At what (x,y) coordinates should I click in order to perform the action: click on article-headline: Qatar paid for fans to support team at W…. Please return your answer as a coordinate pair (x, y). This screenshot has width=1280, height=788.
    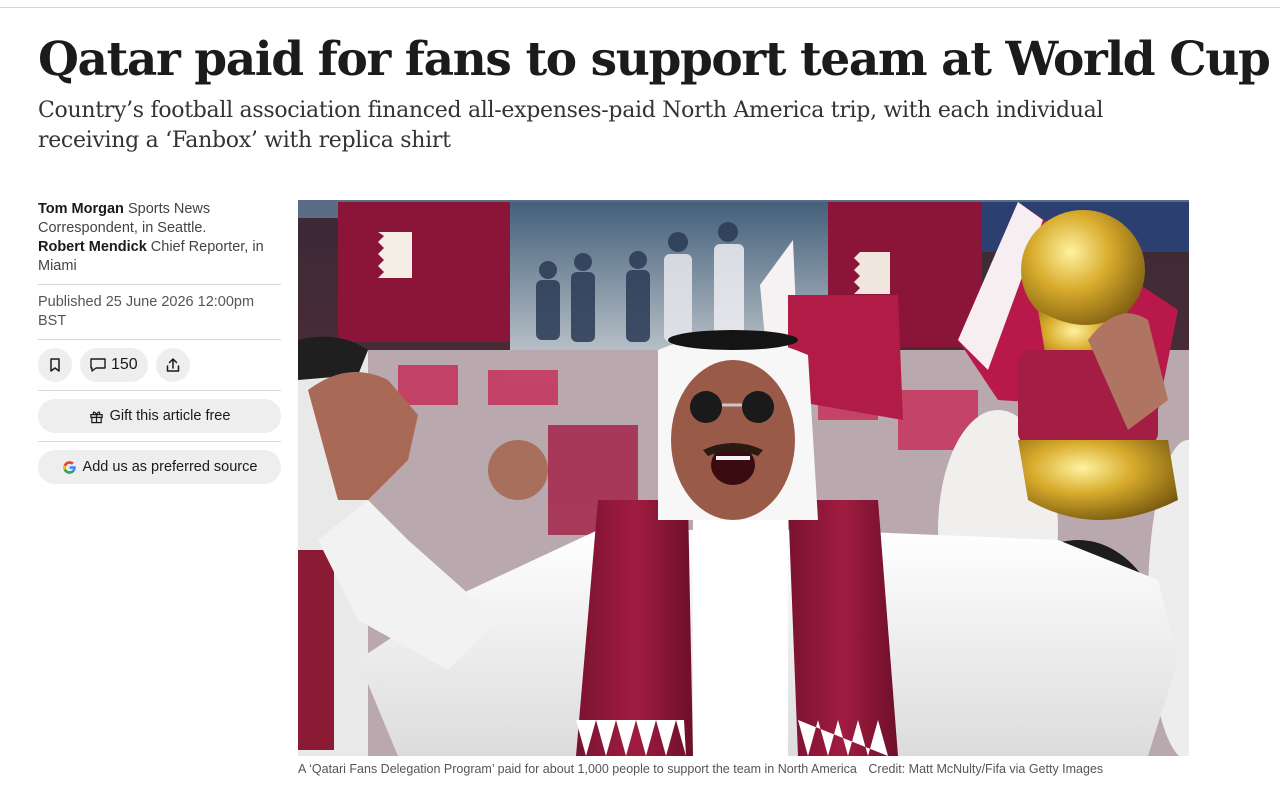
    Looking at the image, I should click on (654, 59).